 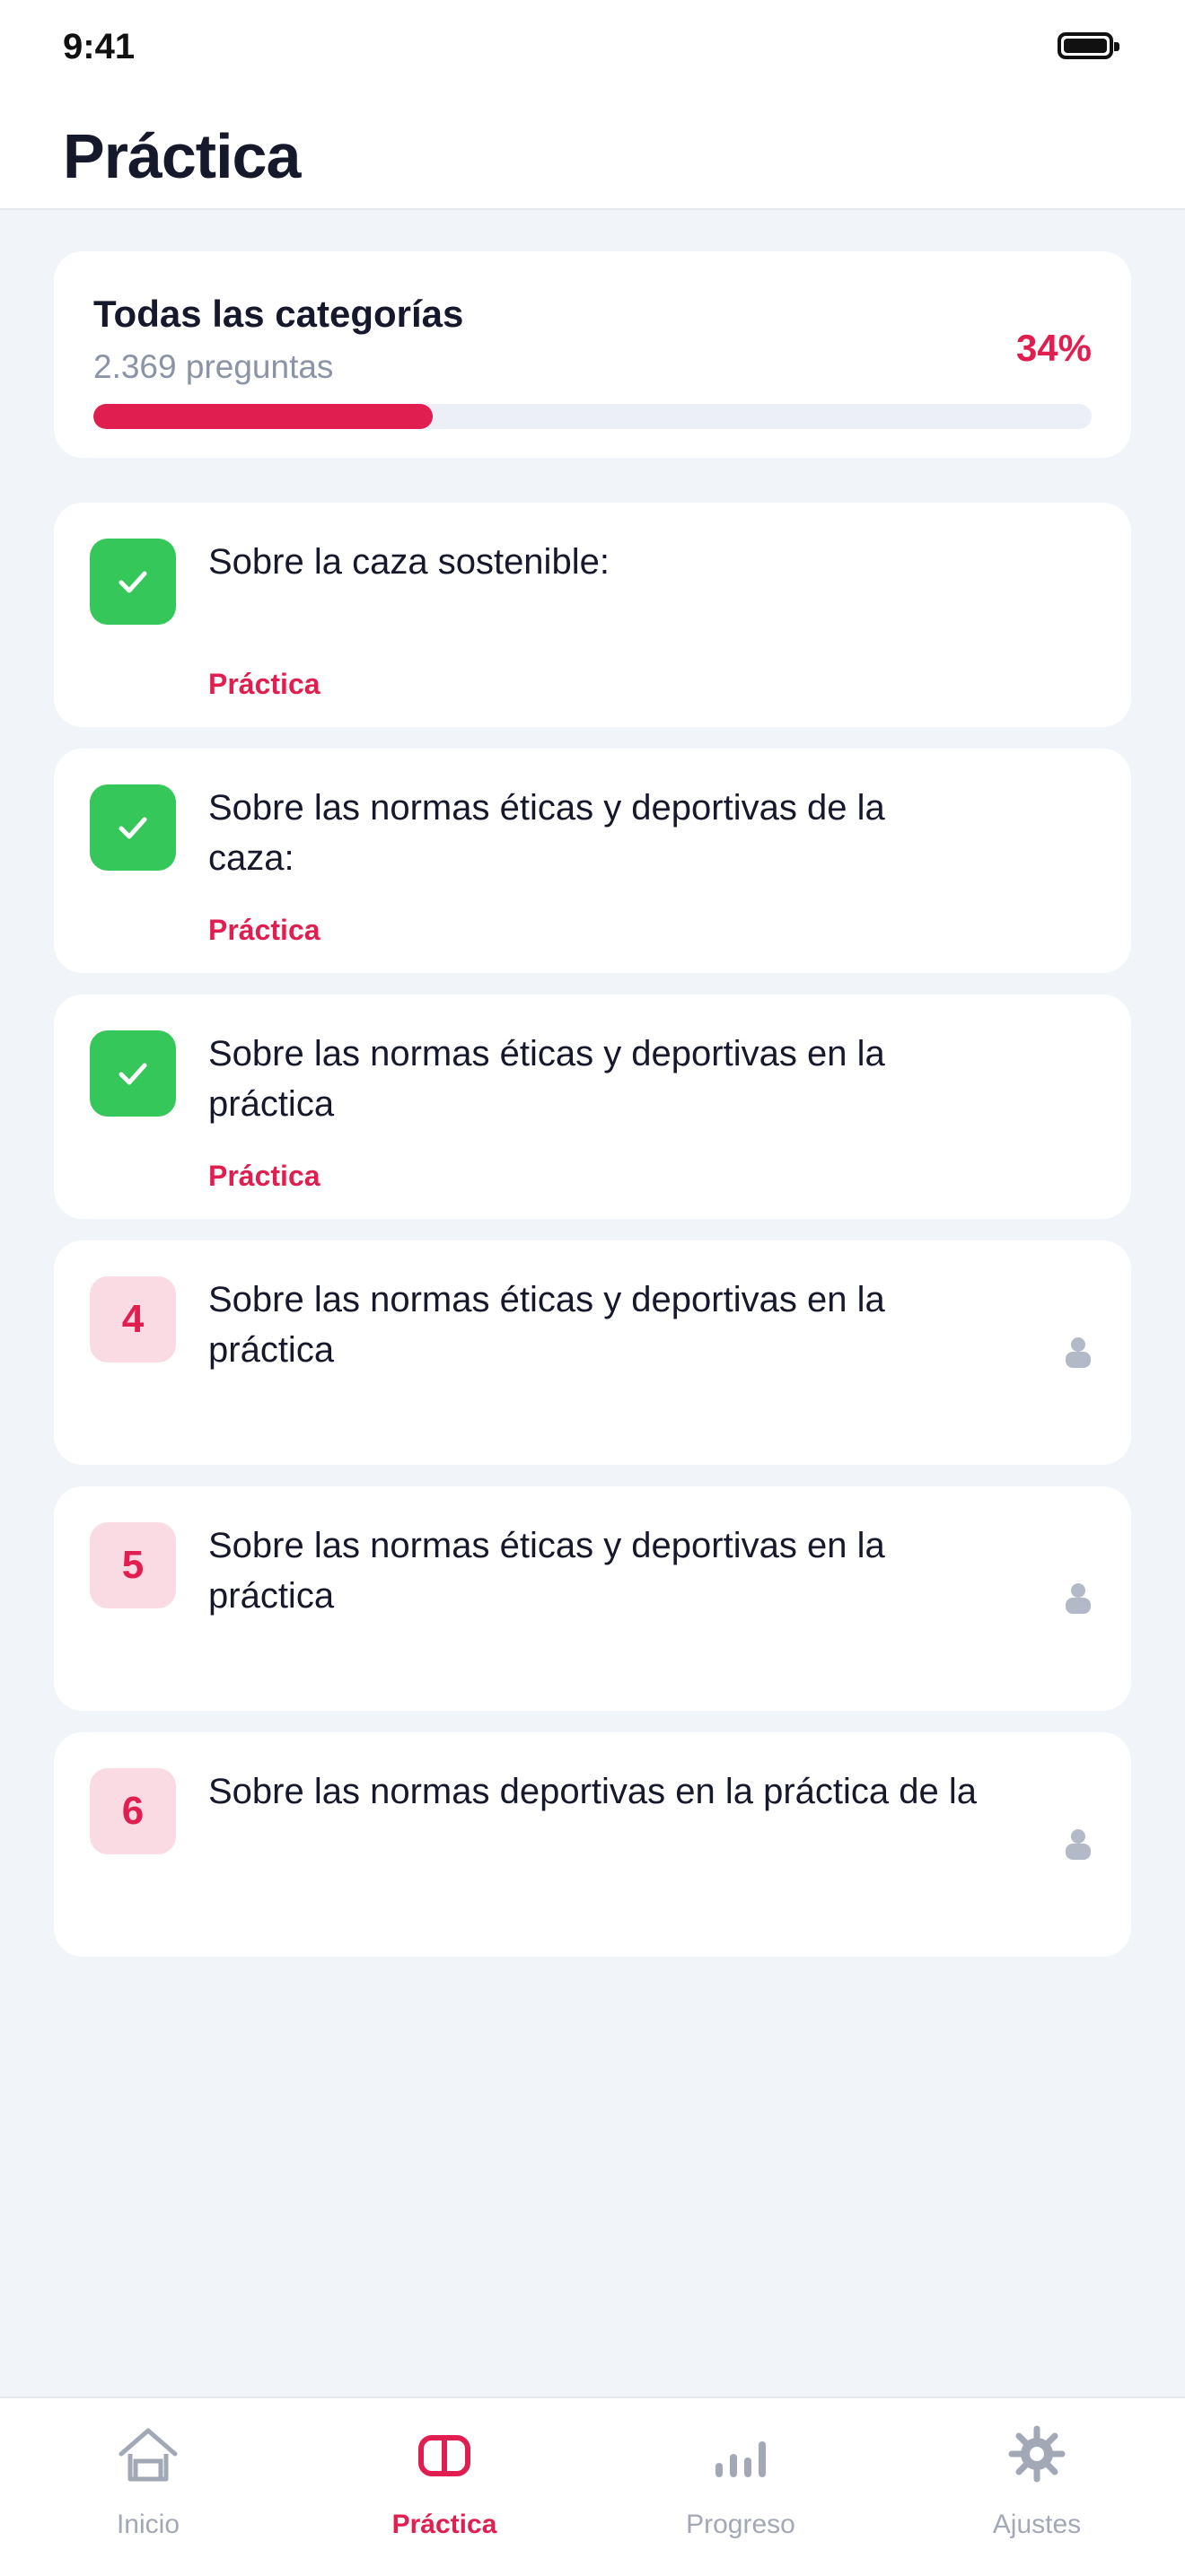 I want to click on tab-ajustes: Ajustes, so click(x=1037, y=2487).